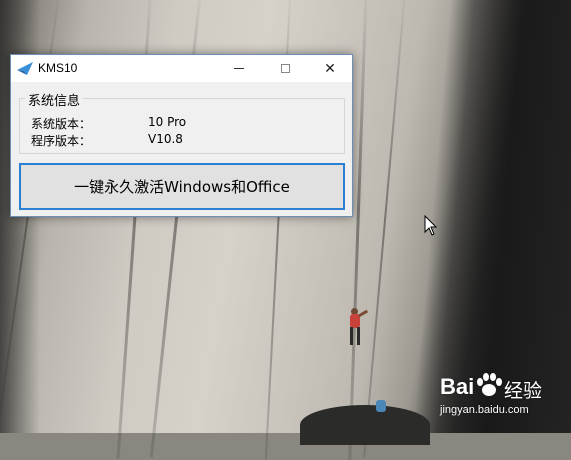 The image size is (571, 460). What do you see at coordinates (182, 186) in the screenshot?
I see `activate-button: 一键永久激活Windows和Office` at bounding box center [182, 186].